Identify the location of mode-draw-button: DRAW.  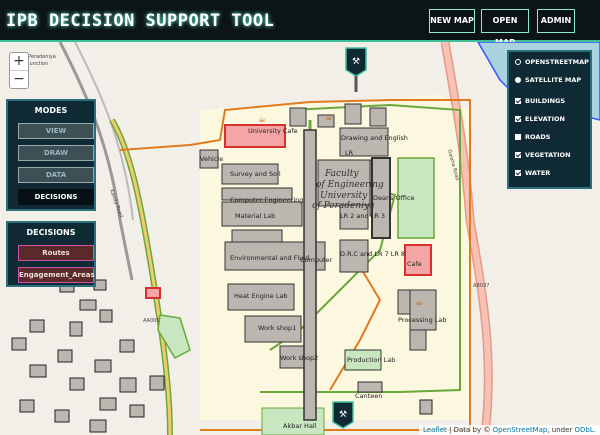
(56, 153).